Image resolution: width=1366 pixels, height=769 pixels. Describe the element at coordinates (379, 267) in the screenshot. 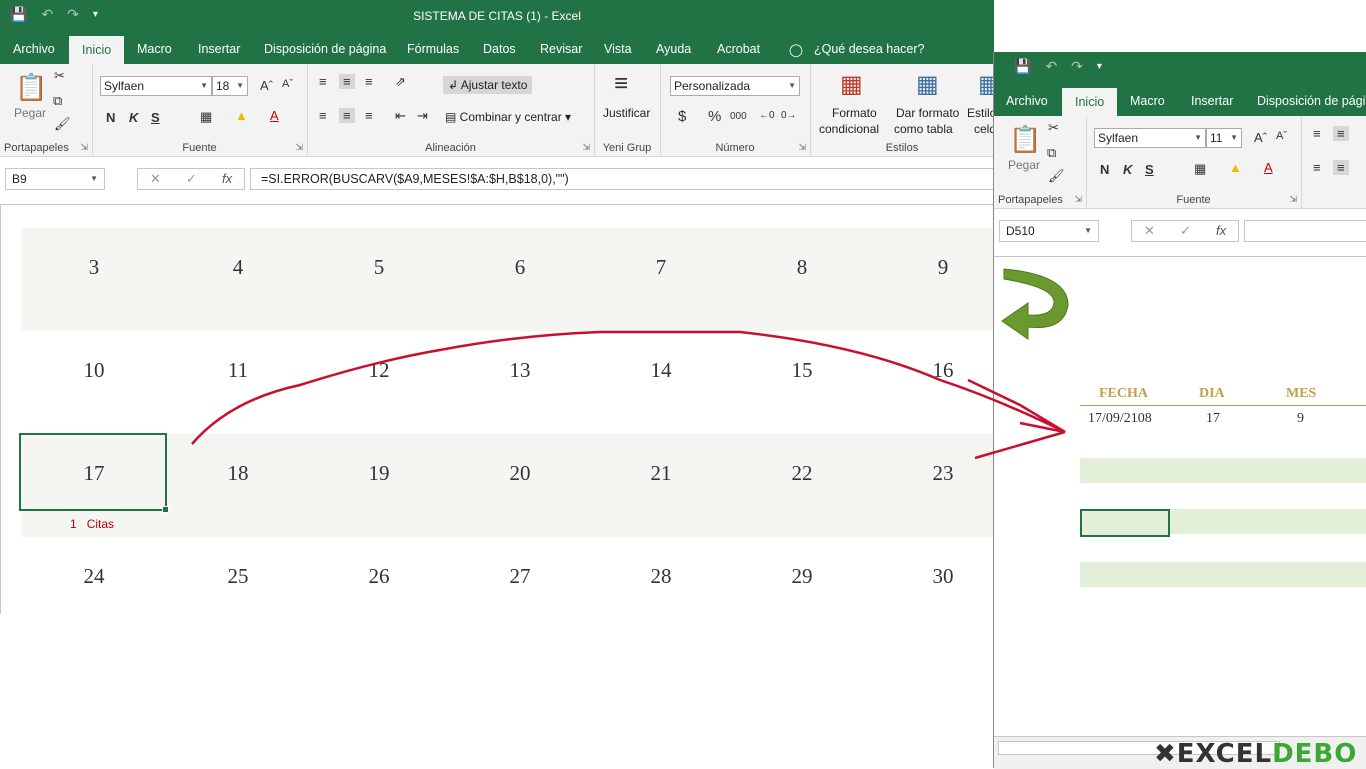

I see `calendar-day: 5` at that location.